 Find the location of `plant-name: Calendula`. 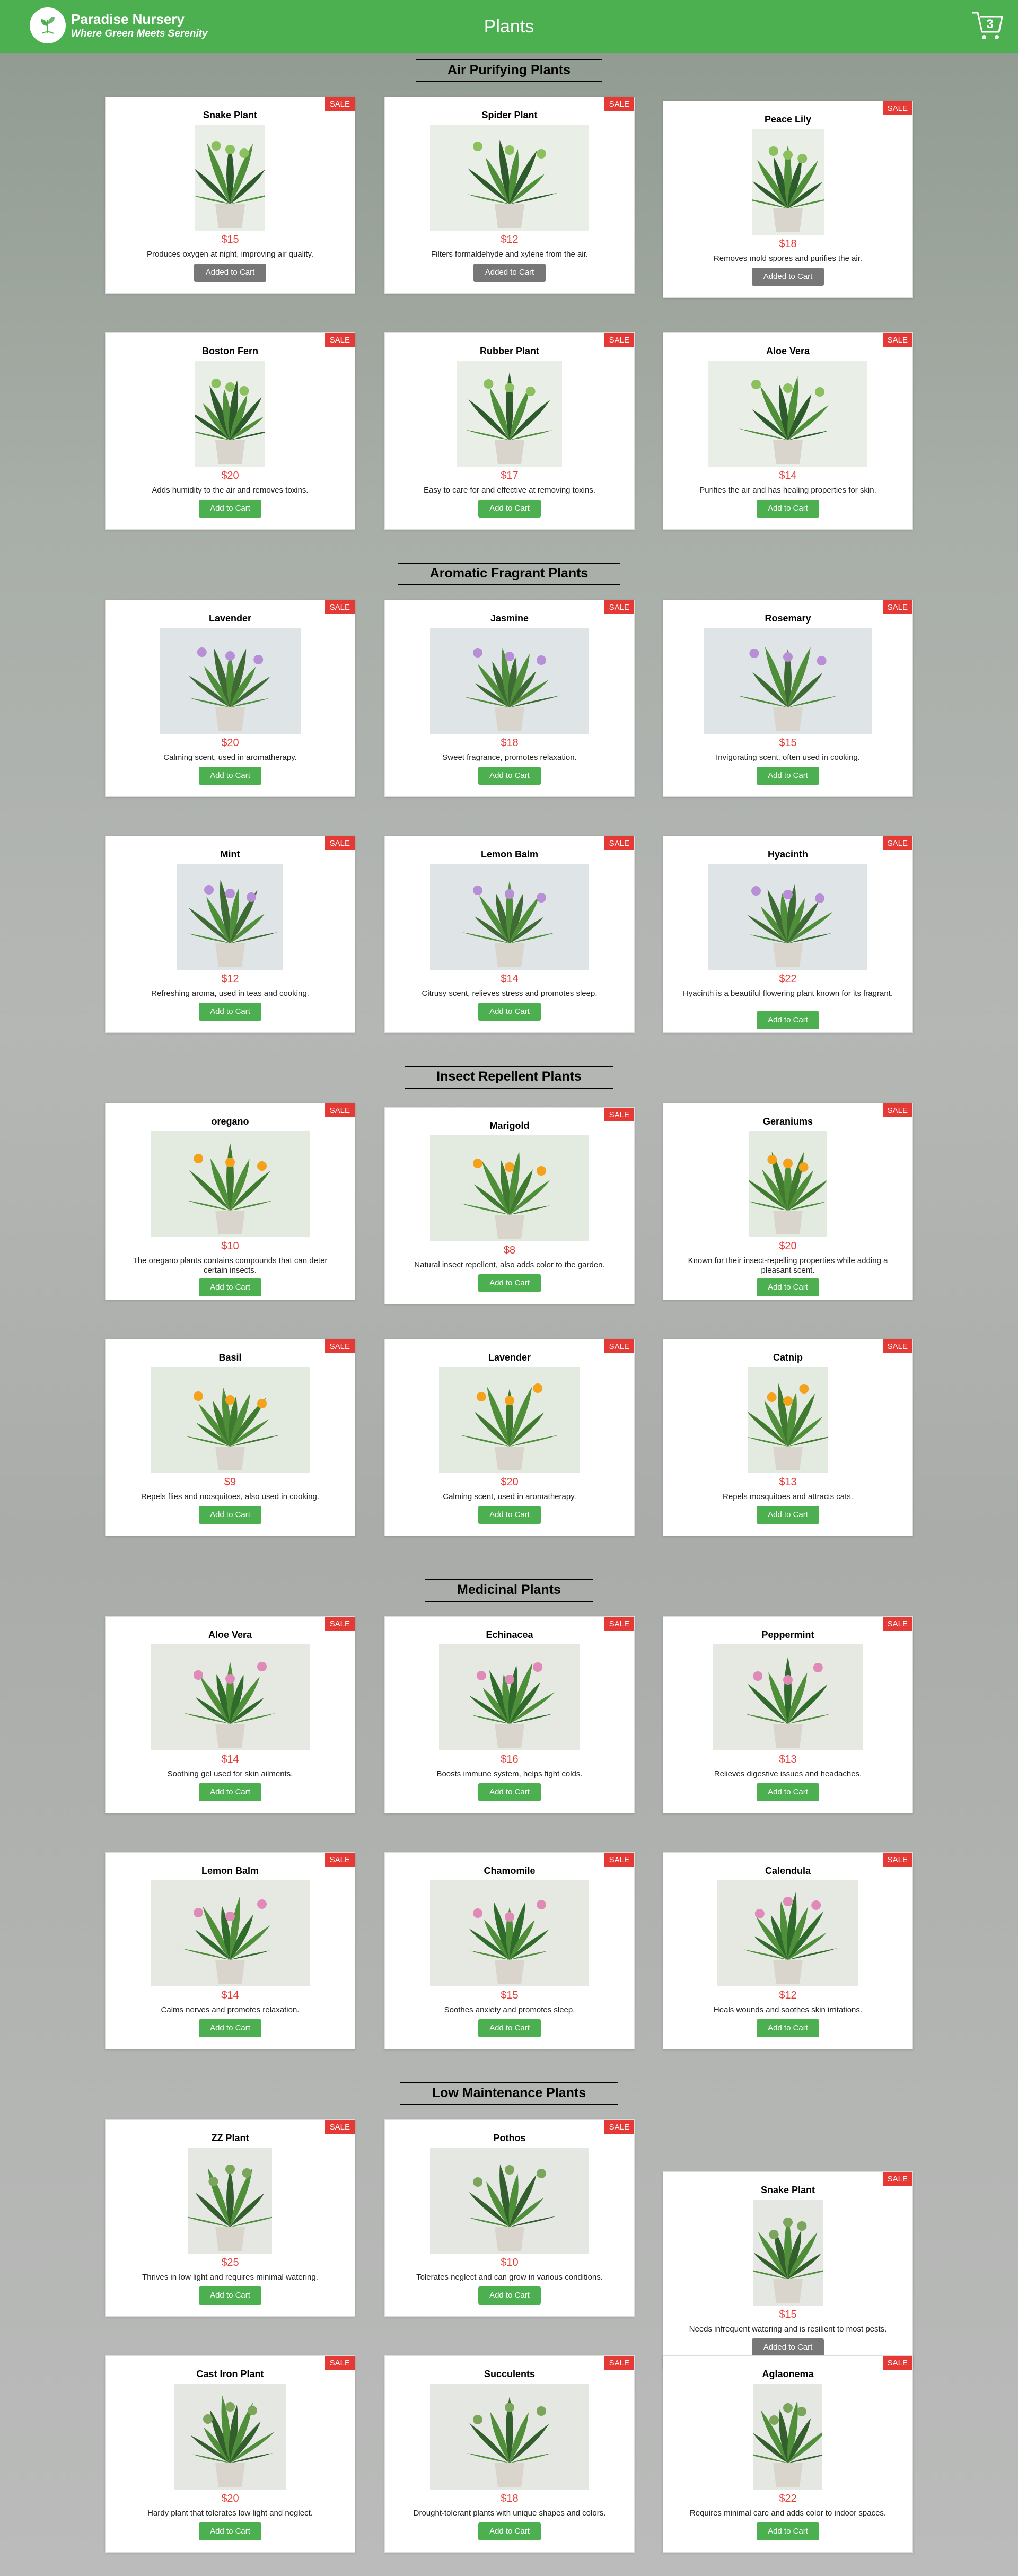

plant-name: Calendula is located at coordinates (788, 1870).